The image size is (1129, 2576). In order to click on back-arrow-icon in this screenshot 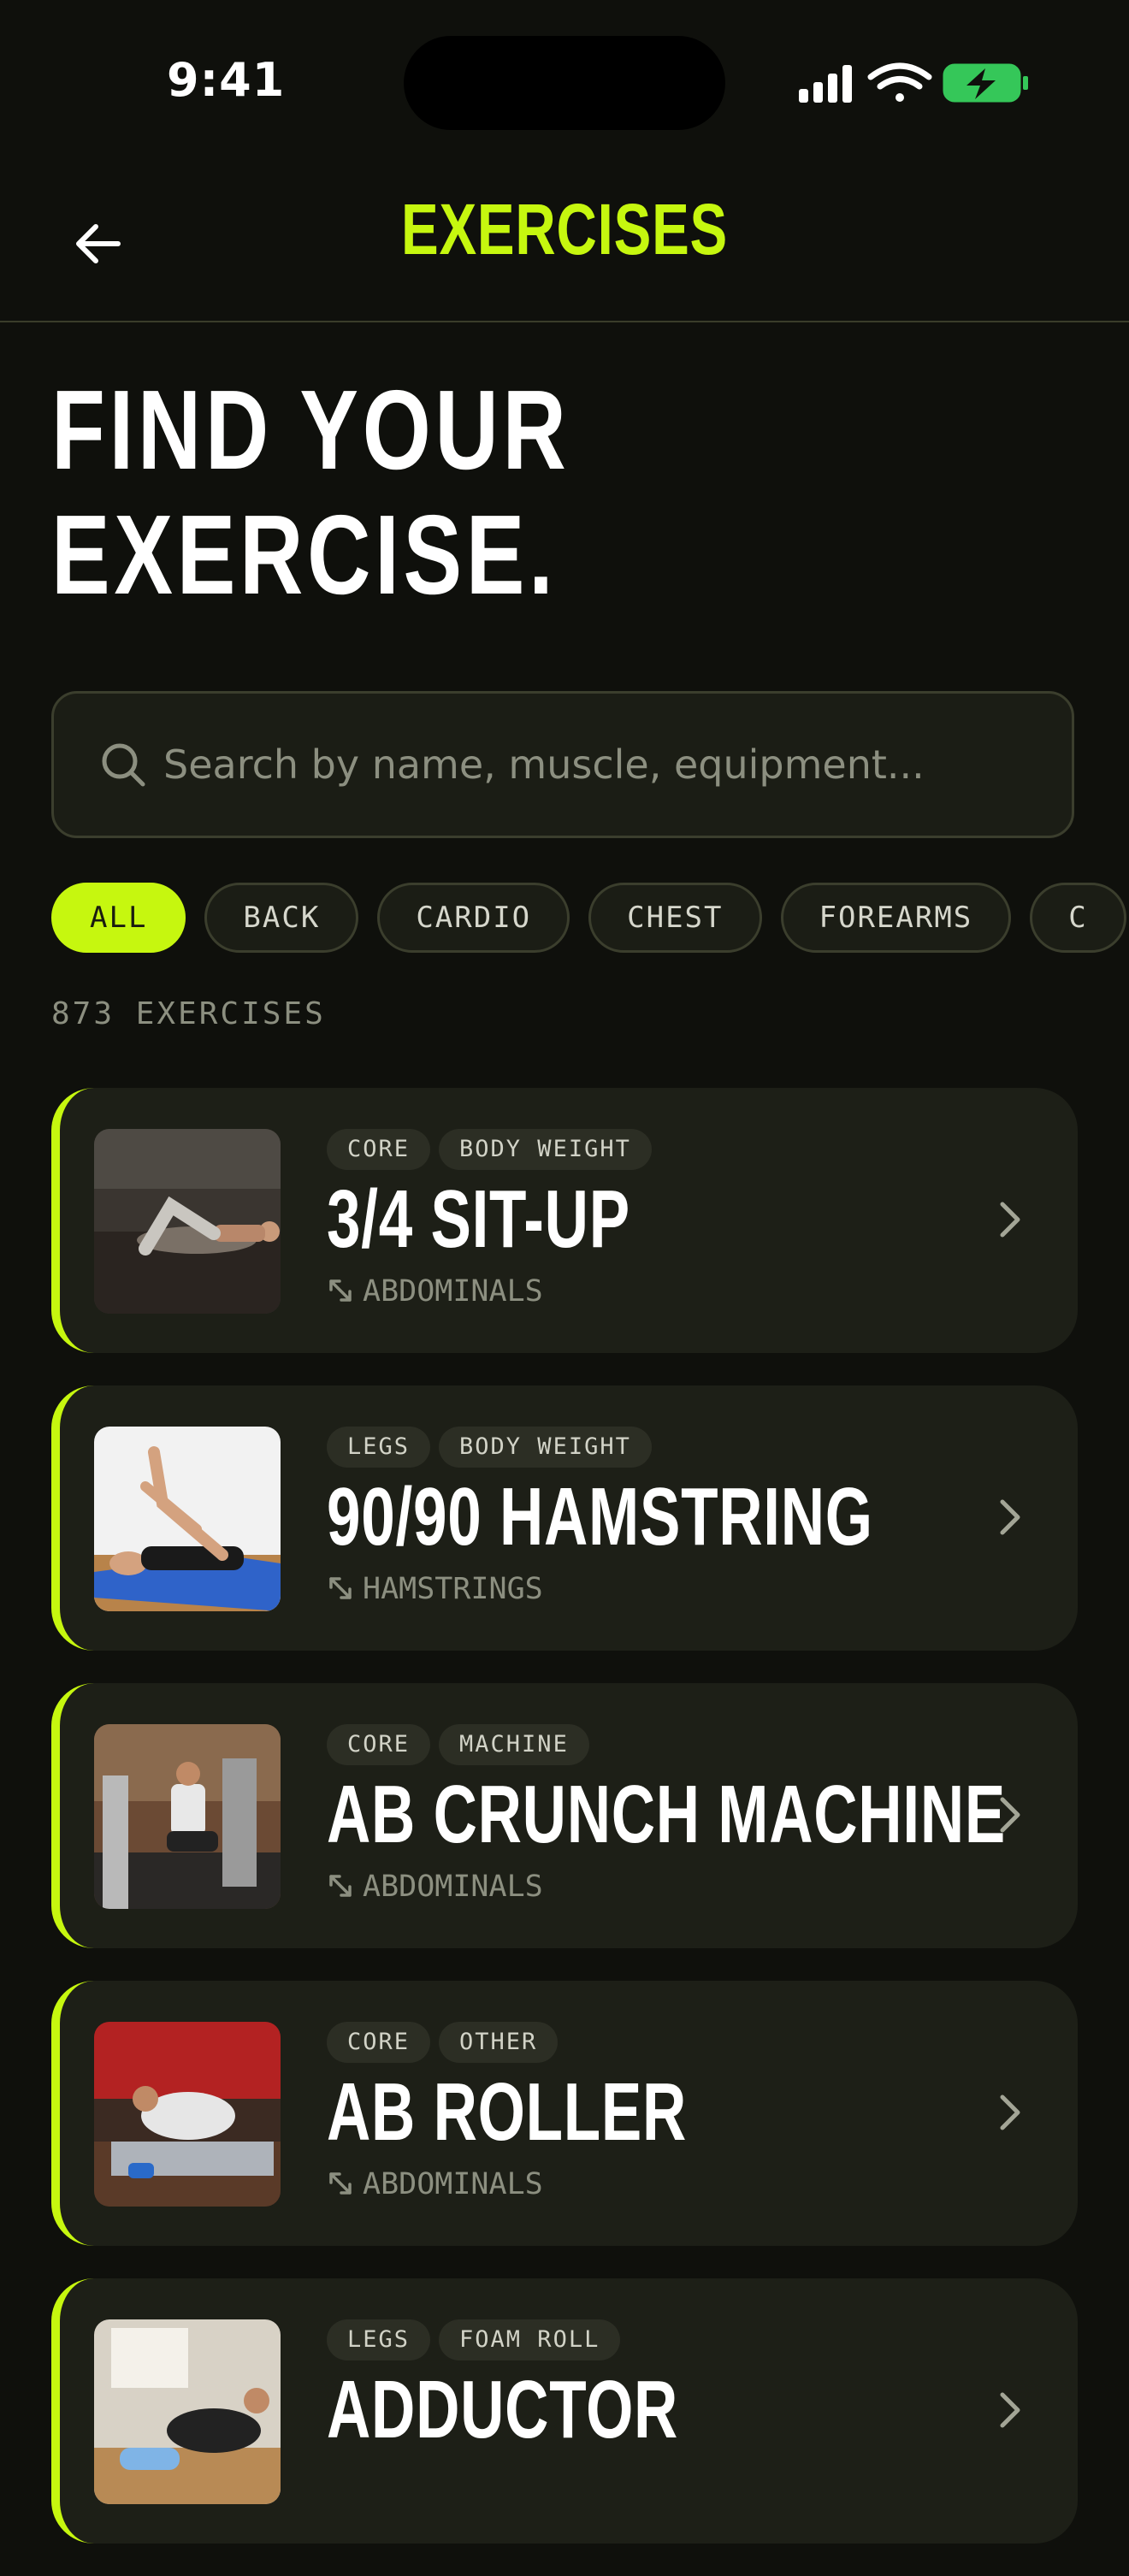, I will do `click(98, 244)`.